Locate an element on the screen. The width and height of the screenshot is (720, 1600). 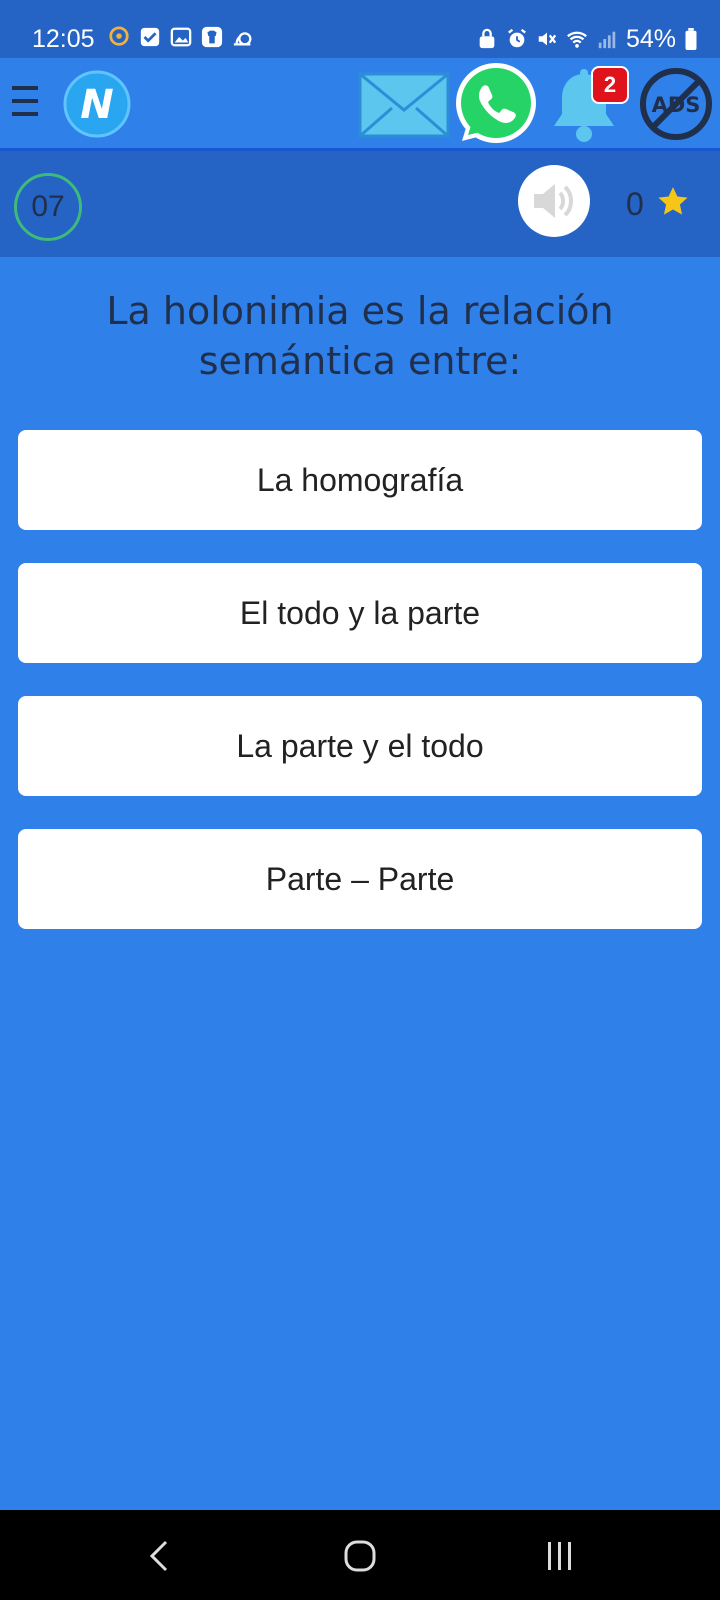
status-notification-icons is located at coordinates (181, 39).